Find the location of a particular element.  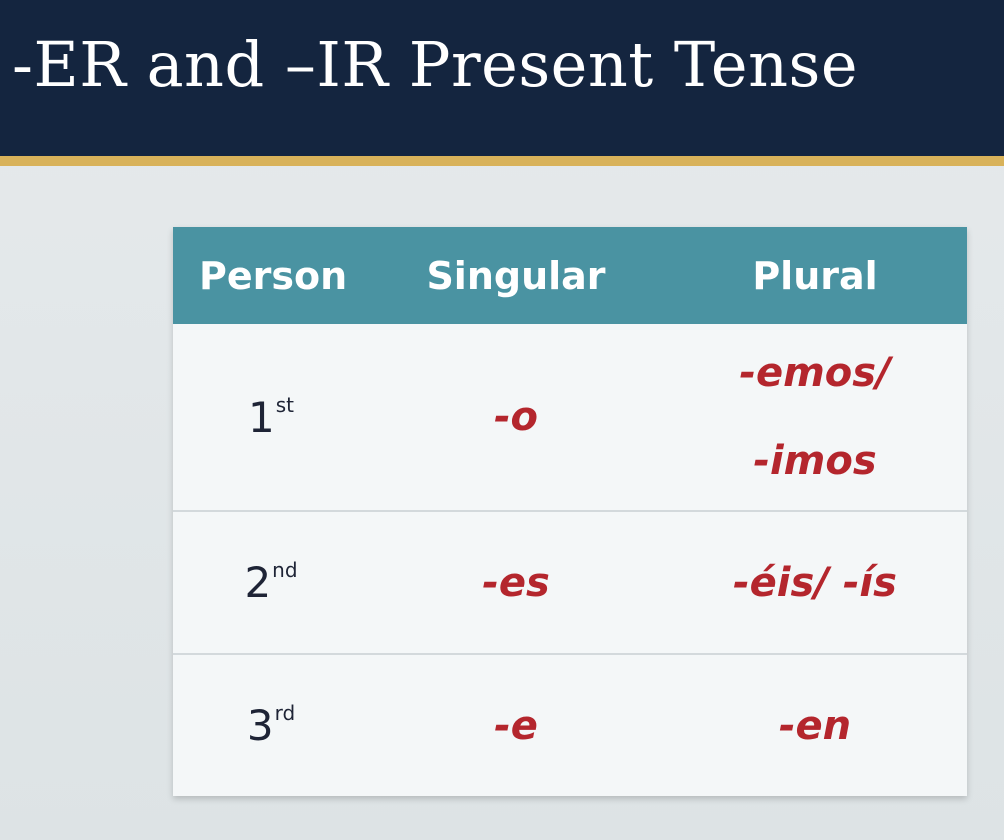

person-number: 3 is located at coordinates (260, 725).